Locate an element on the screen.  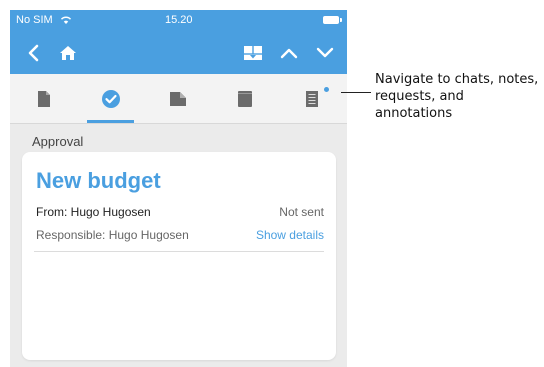
carrier-label: No SIM is located at coordinates (34, 20).